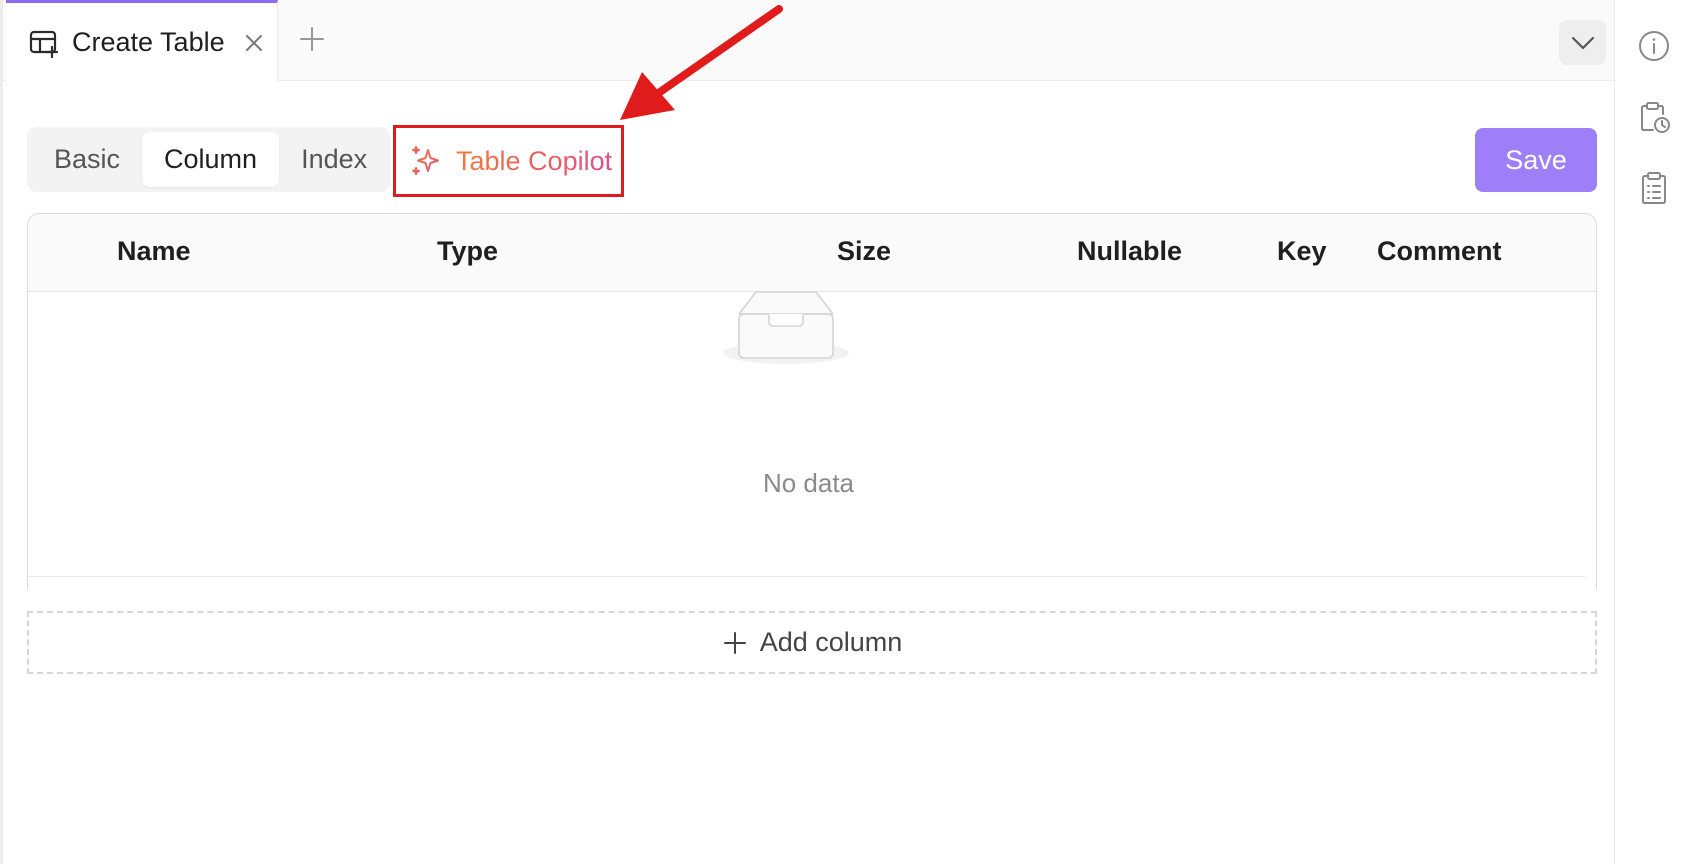 The width and height of the screenshot is (1692, 864). Describe the element at coordinates (1130, 251) in the screenshot. I see `column-header-nullable: Nullable` at that location.